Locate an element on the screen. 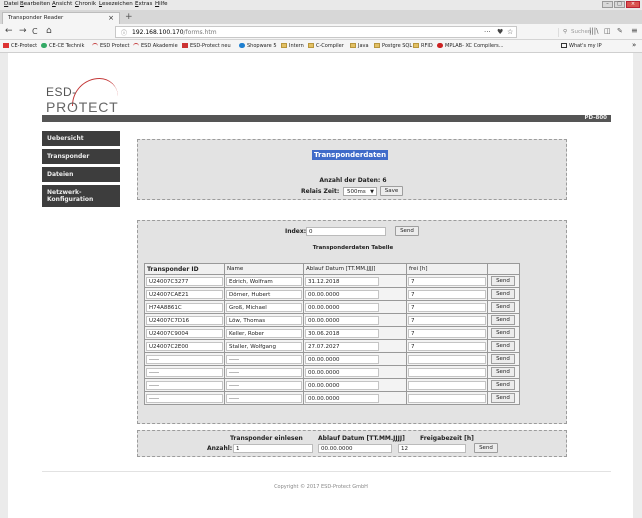  bookmark-esd-akademie: ESD Akademie is located at coordinates (155, 46).